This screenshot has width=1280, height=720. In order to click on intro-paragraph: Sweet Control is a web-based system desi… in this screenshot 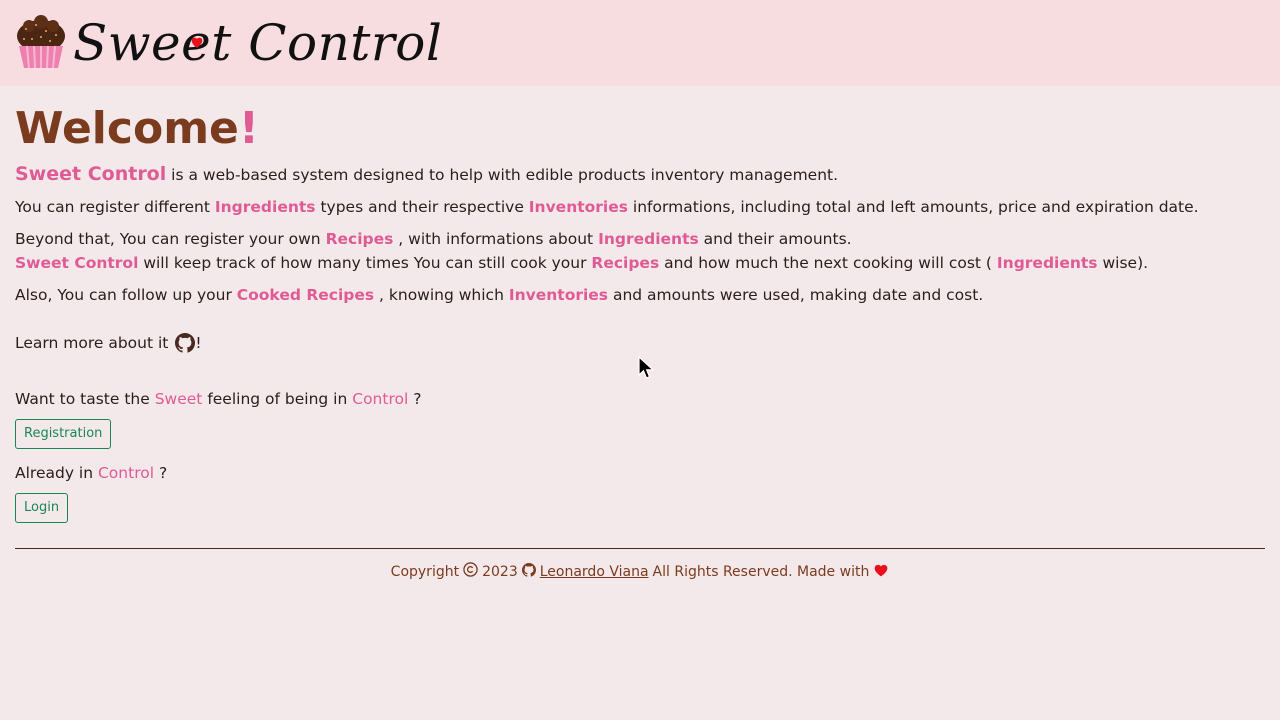, I will do `click(427, 174)`.